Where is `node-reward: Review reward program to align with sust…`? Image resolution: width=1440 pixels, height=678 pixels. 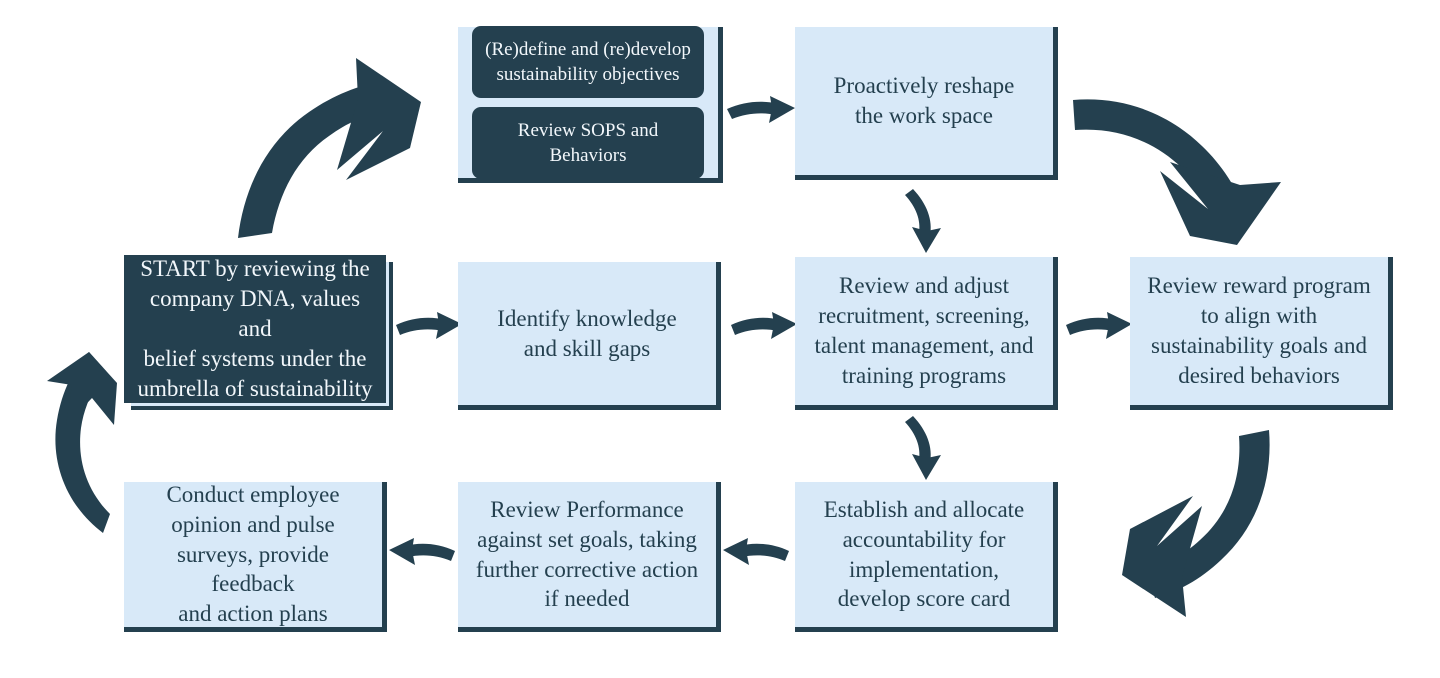 node-reward: Review reward program to align with sust… is located at coordinates (1261, 333).